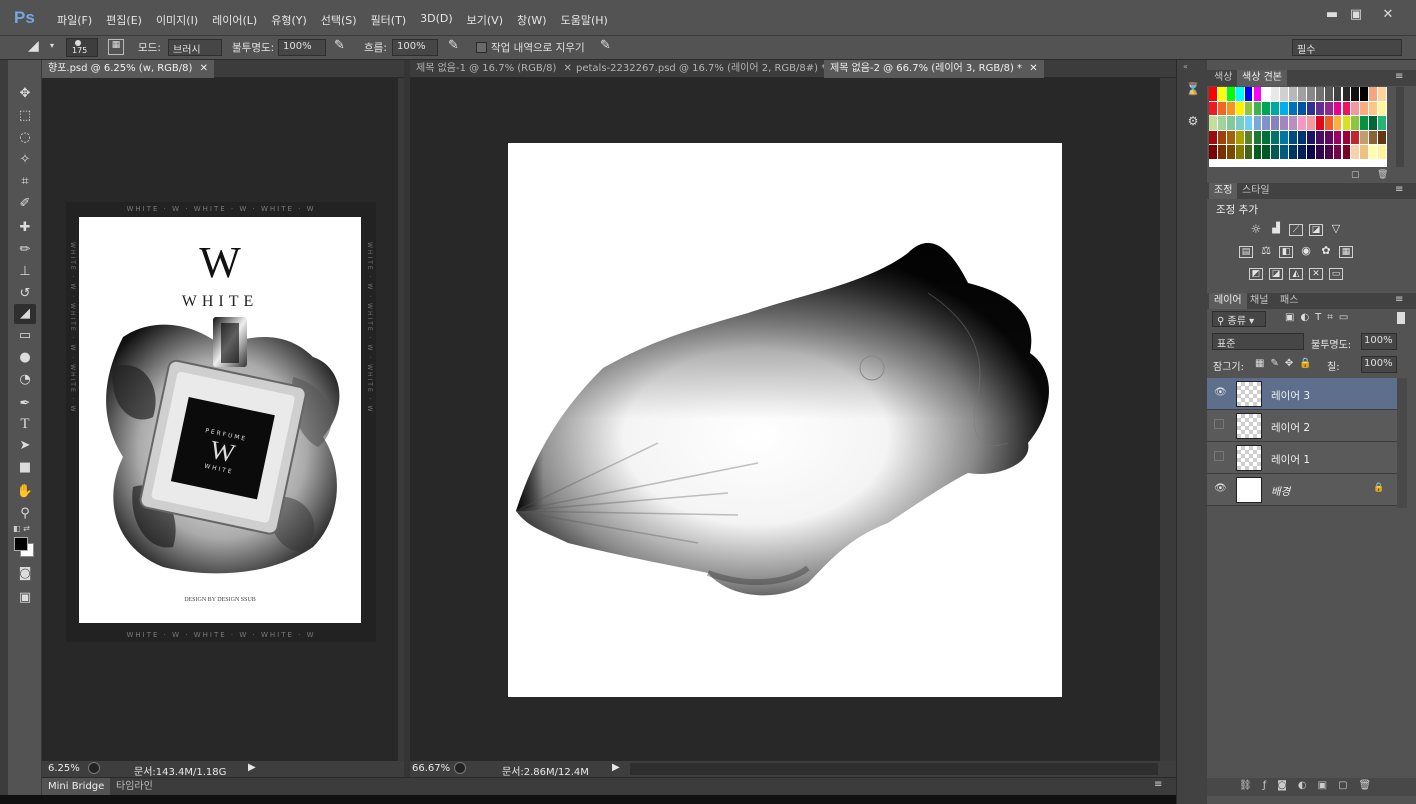 This screenshot has height=804, width=1416. Describe the element at coordinates (584, 20) in the screenshot. I see `menu-help: 도움말(H)` at that location.